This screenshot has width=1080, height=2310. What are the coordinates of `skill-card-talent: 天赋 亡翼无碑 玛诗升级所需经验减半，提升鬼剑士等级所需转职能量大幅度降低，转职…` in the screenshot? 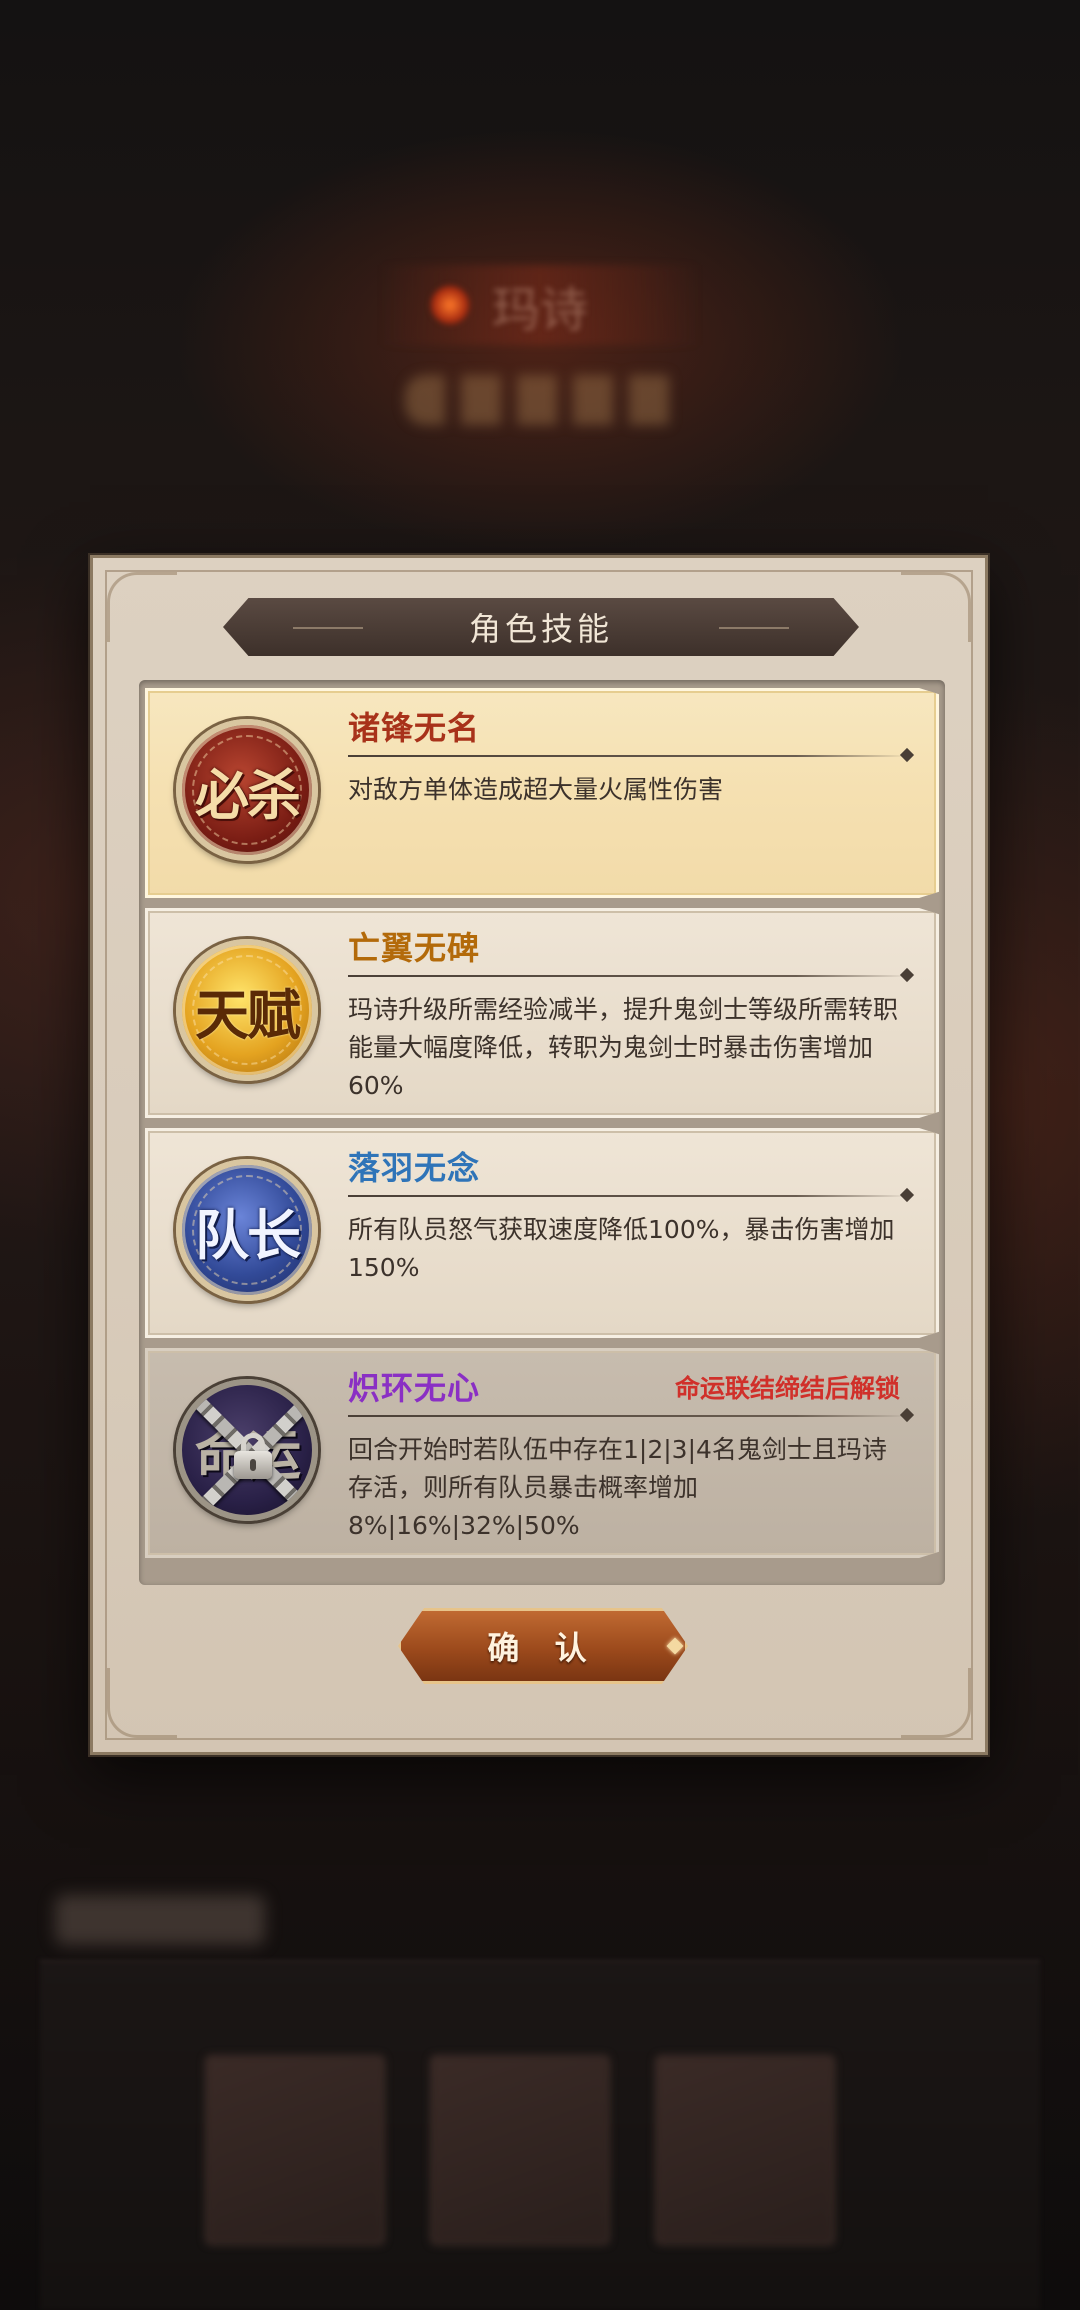 It's located at (542, 1013).